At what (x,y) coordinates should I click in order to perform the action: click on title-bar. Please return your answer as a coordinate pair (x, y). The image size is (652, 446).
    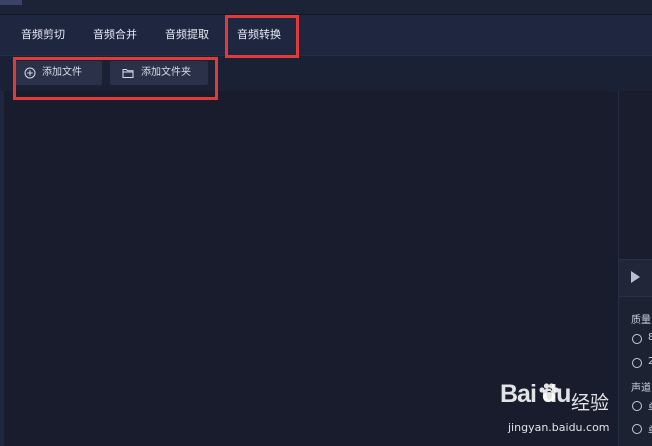
    Looking at the image, I should click on (326, 7).